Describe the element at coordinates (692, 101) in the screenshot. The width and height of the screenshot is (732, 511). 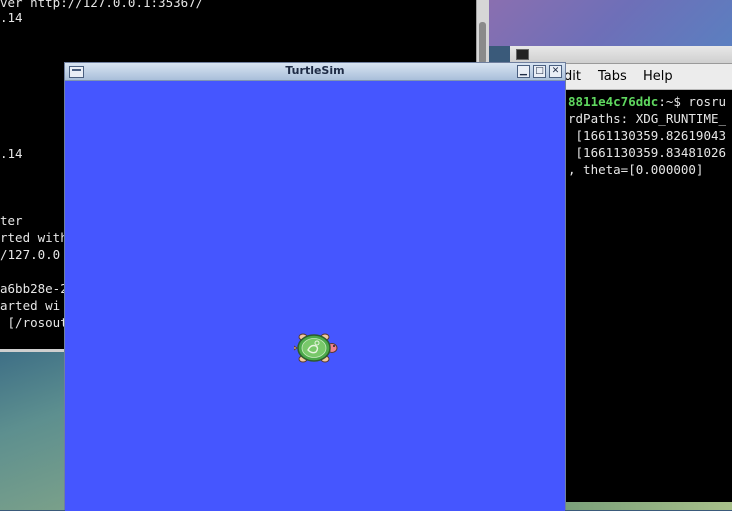
I see `prompt-command: :~$ rosru` at that location.